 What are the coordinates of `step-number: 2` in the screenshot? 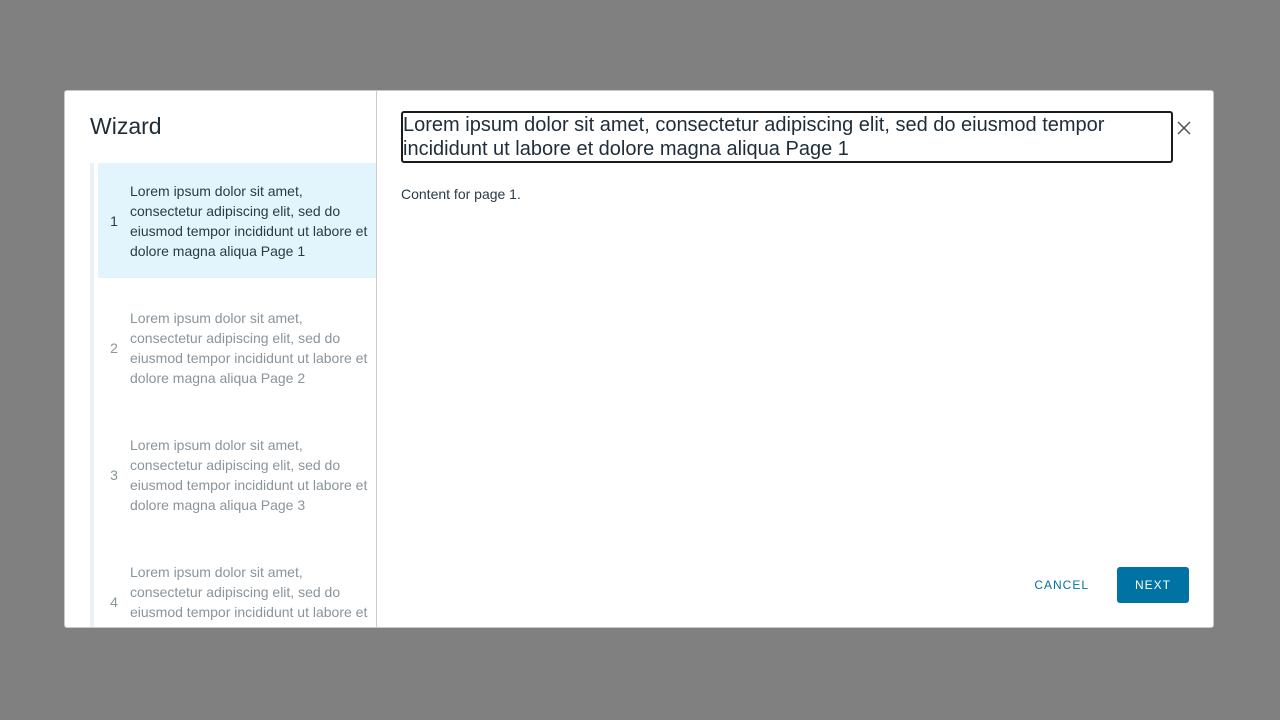 It's located at (114, 347).